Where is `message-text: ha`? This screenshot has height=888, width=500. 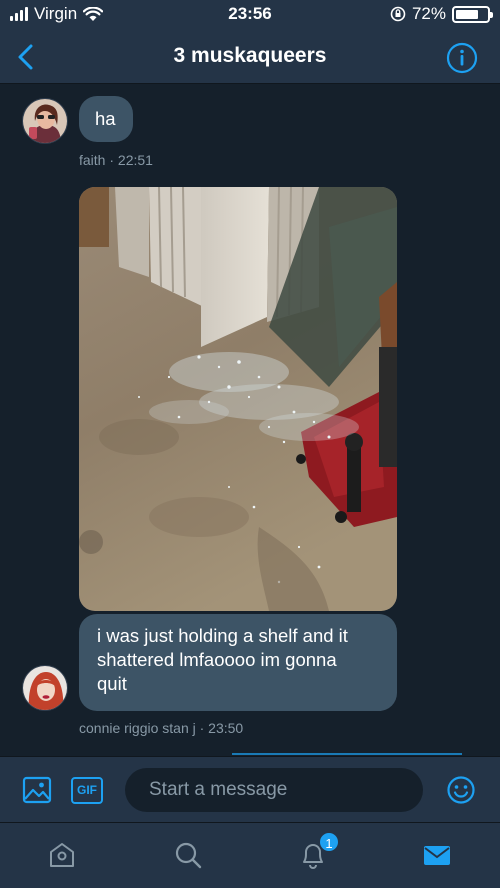
message-text: ha is located at coordinates (105, 118).